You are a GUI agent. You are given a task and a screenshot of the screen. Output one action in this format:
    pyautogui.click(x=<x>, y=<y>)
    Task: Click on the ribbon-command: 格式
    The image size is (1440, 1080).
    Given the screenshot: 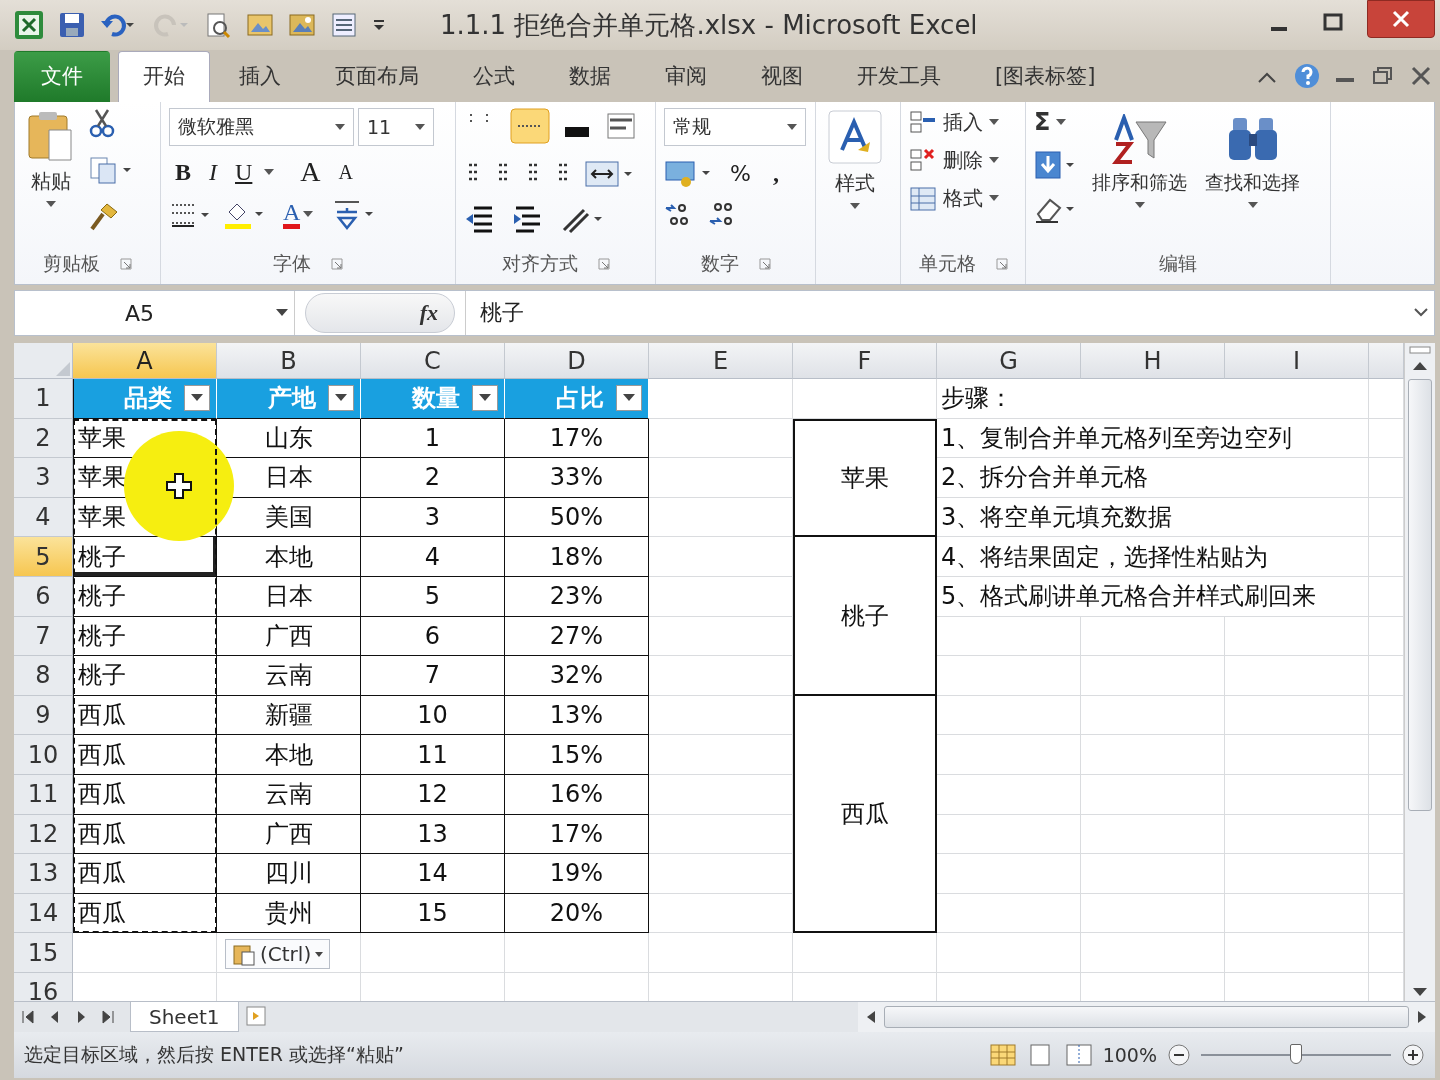 What is the action you would take?
    pyautogui.click(x=954, y=198)
    